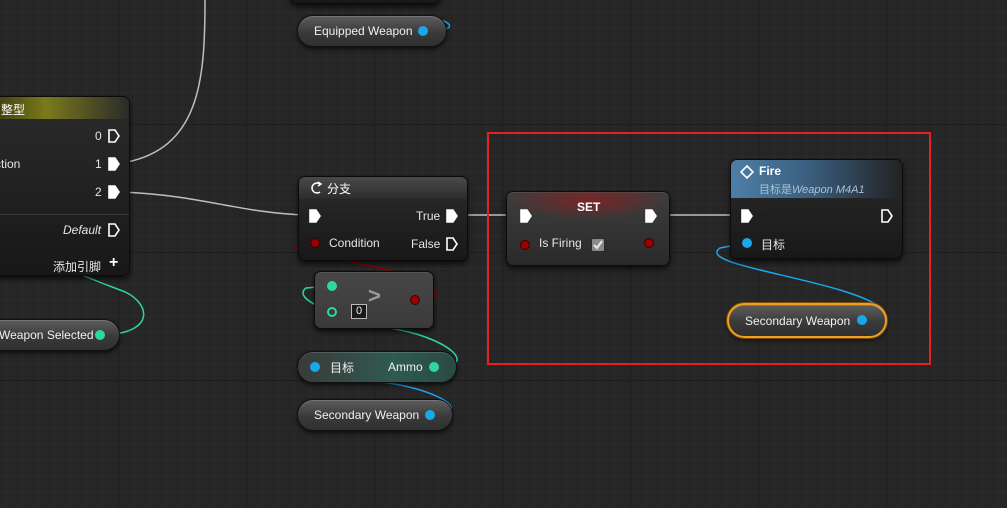 Image resolution: width=1007 pixels, height=508 pixels. I want to click on set-node: SET Is Firing, so click(588, 228).